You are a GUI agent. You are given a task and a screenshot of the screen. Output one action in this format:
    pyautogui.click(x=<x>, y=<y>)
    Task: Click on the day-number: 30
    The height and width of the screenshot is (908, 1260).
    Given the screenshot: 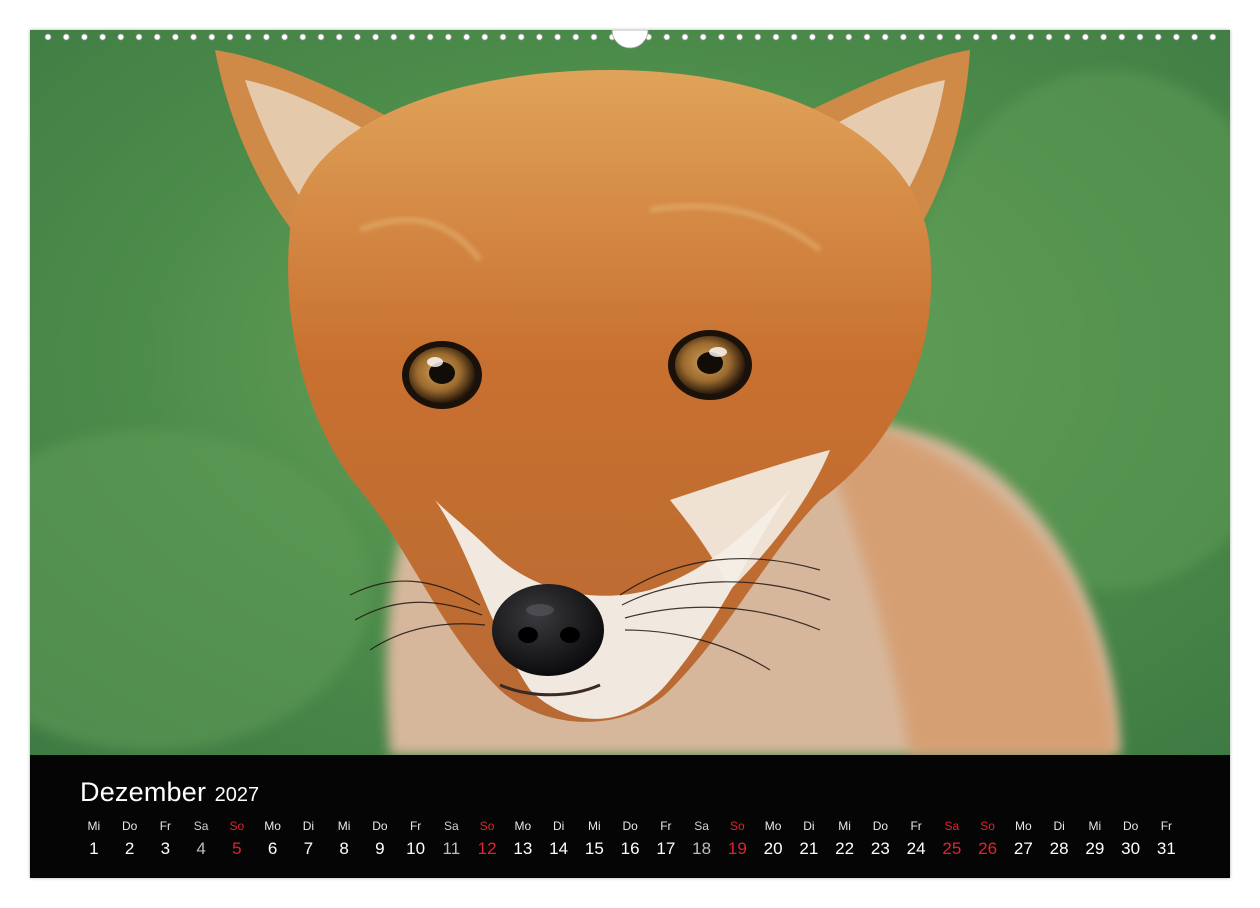 What is the action you would take?
    pyautogui.click(x=1131, y=848)
    